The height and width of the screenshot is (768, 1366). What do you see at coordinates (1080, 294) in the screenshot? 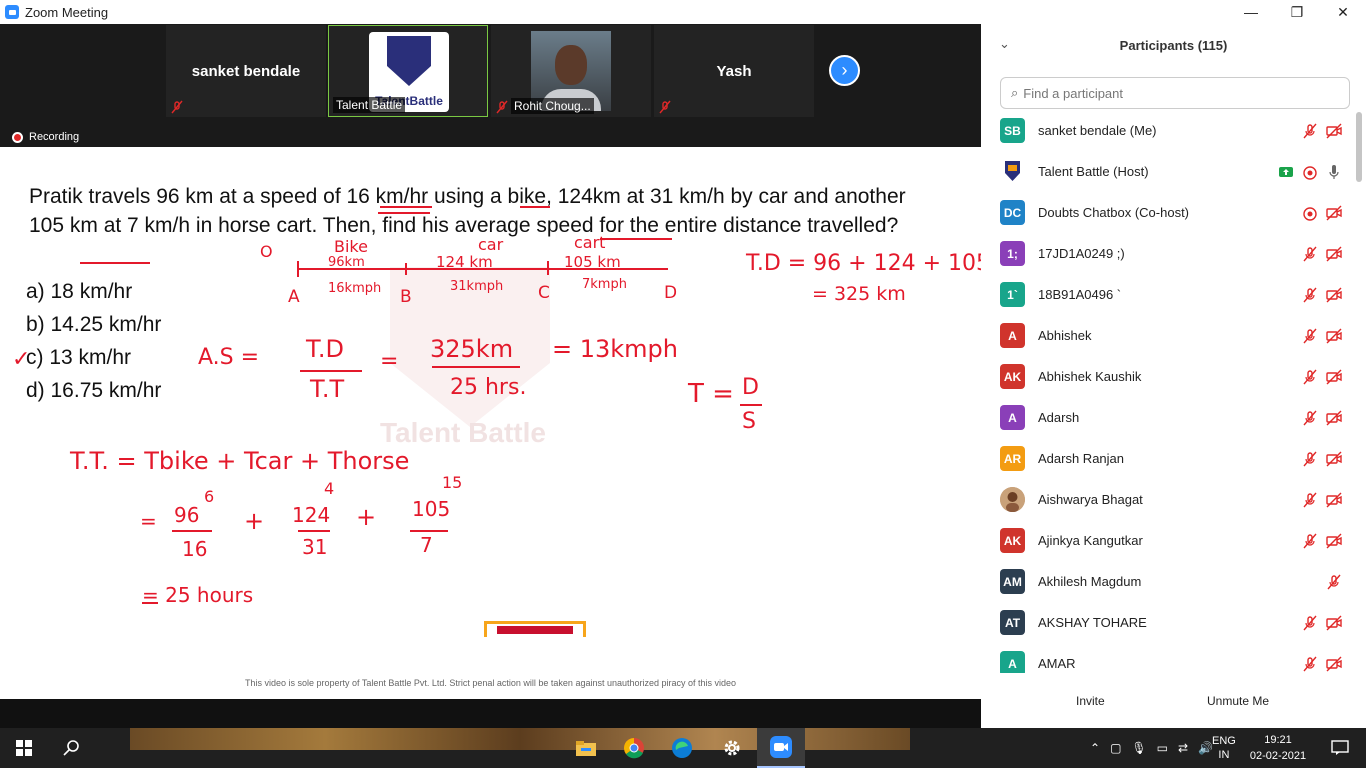
I see `participant-name: 18B91A0496 `` at bounding box center [1080, 294].